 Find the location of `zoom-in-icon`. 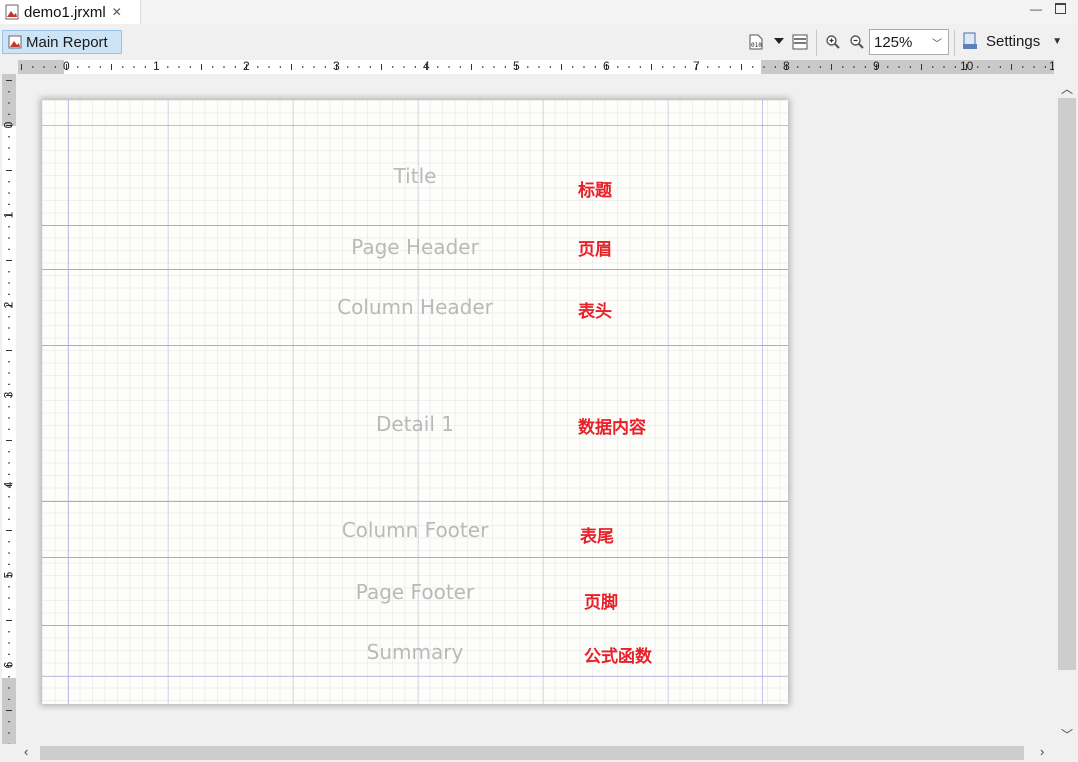

zoom-in-icon is located at coordinates (833, 42).